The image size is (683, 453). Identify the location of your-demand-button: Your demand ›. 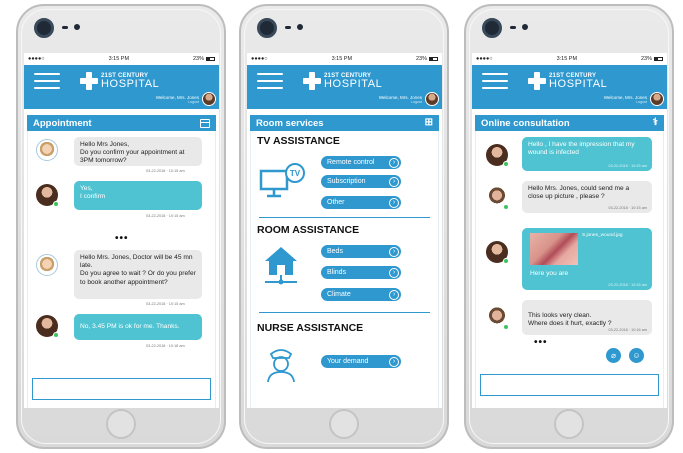
(361, 361).